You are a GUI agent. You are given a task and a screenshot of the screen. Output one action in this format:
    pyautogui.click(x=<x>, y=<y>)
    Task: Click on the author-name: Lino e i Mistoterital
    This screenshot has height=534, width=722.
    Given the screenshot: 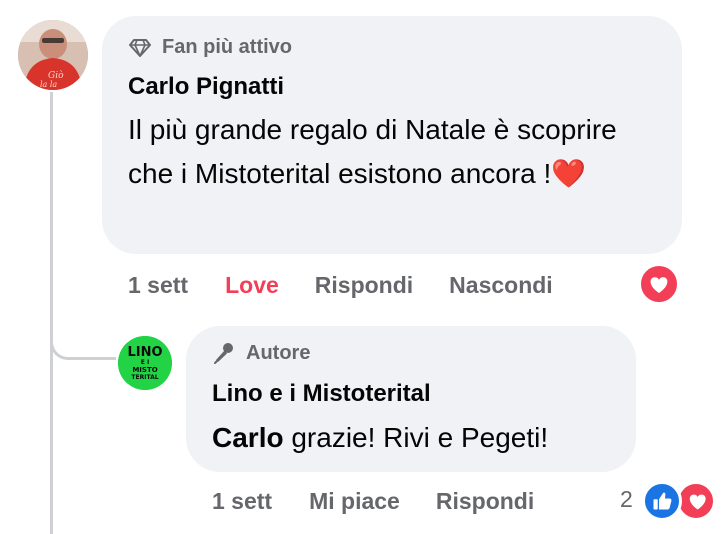 What is the action you would take?
    pyautogui.click(x=321, y=394)
    